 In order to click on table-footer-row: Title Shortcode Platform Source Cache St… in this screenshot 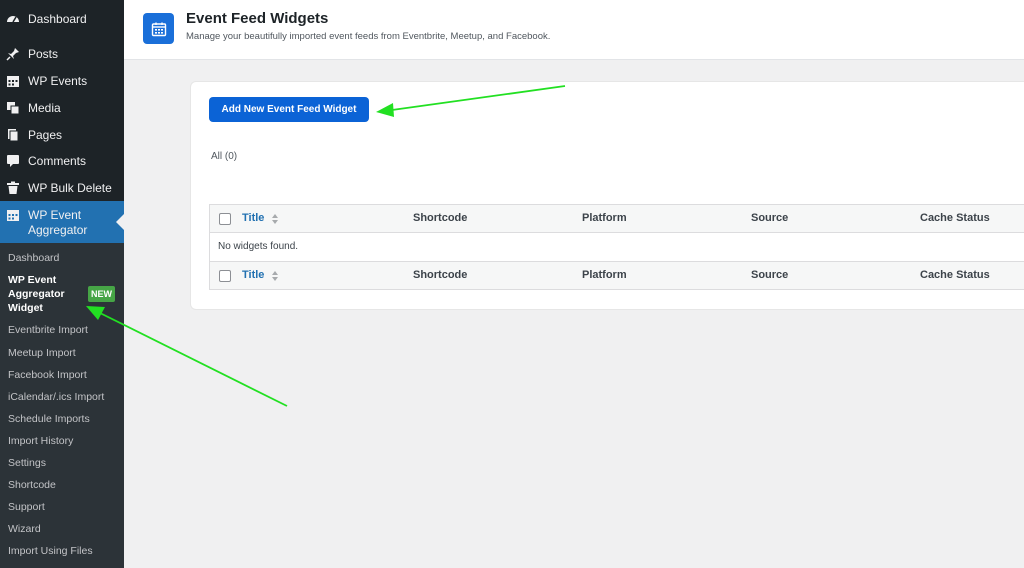, I will do `click(617, 275)`.